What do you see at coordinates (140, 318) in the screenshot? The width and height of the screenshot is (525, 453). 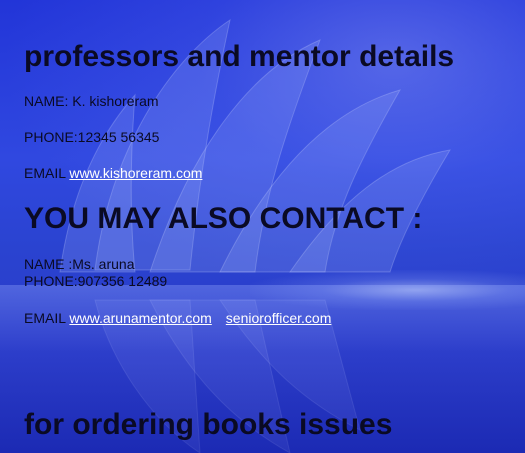 I see `contact-email-link-1: www.arunamentor.com` at bounding box center [140, 318].